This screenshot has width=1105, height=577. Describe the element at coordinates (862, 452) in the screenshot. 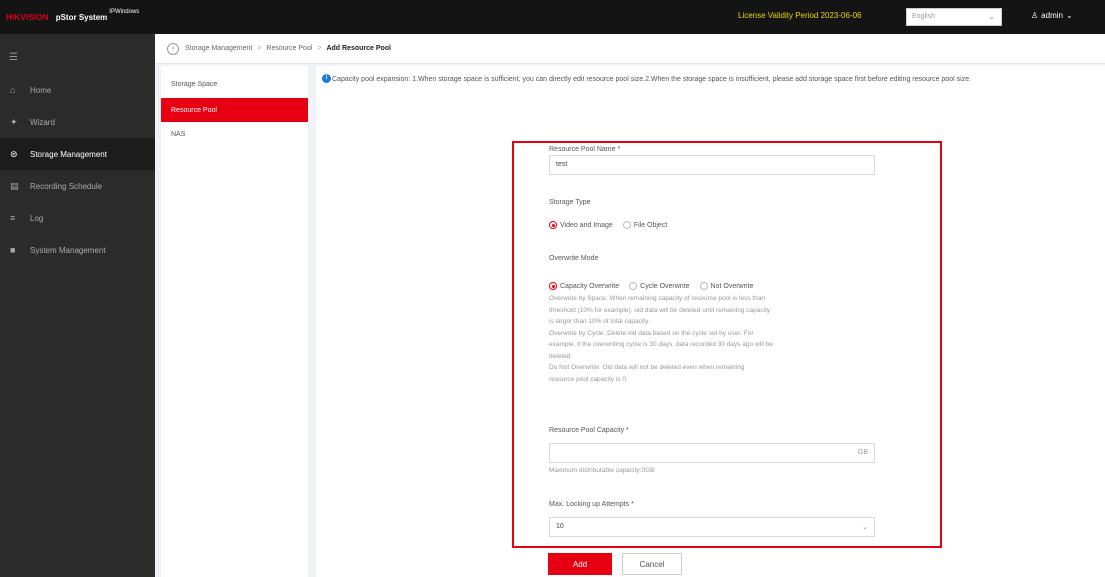

I see `capacity-unit: GB` at that location.